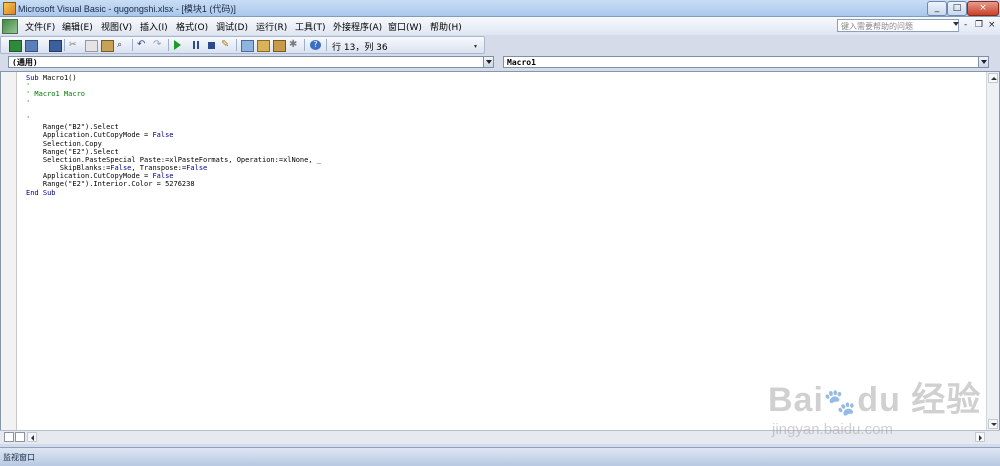 Image resolution: width=1000 pixels, height=466 pixels. Describe the element at coordinates (173, 111) in the screenshot. I see `code-line` at that location.